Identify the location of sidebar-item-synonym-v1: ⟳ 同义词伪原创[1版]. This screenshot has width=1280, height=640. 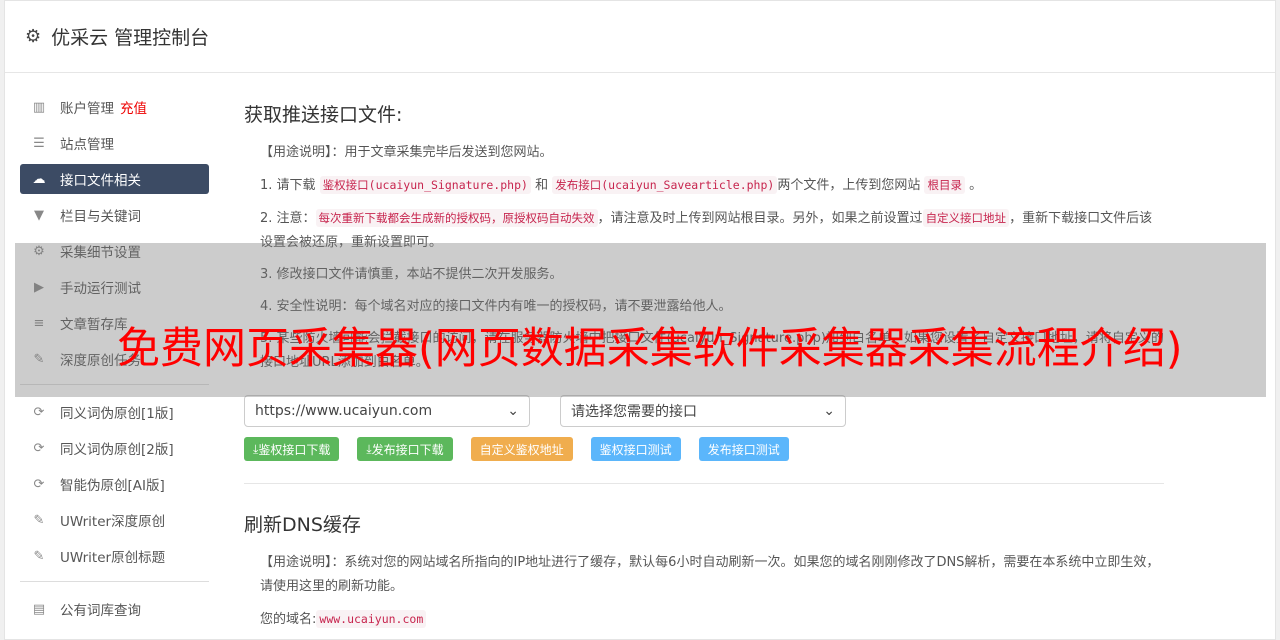
(114, 412).